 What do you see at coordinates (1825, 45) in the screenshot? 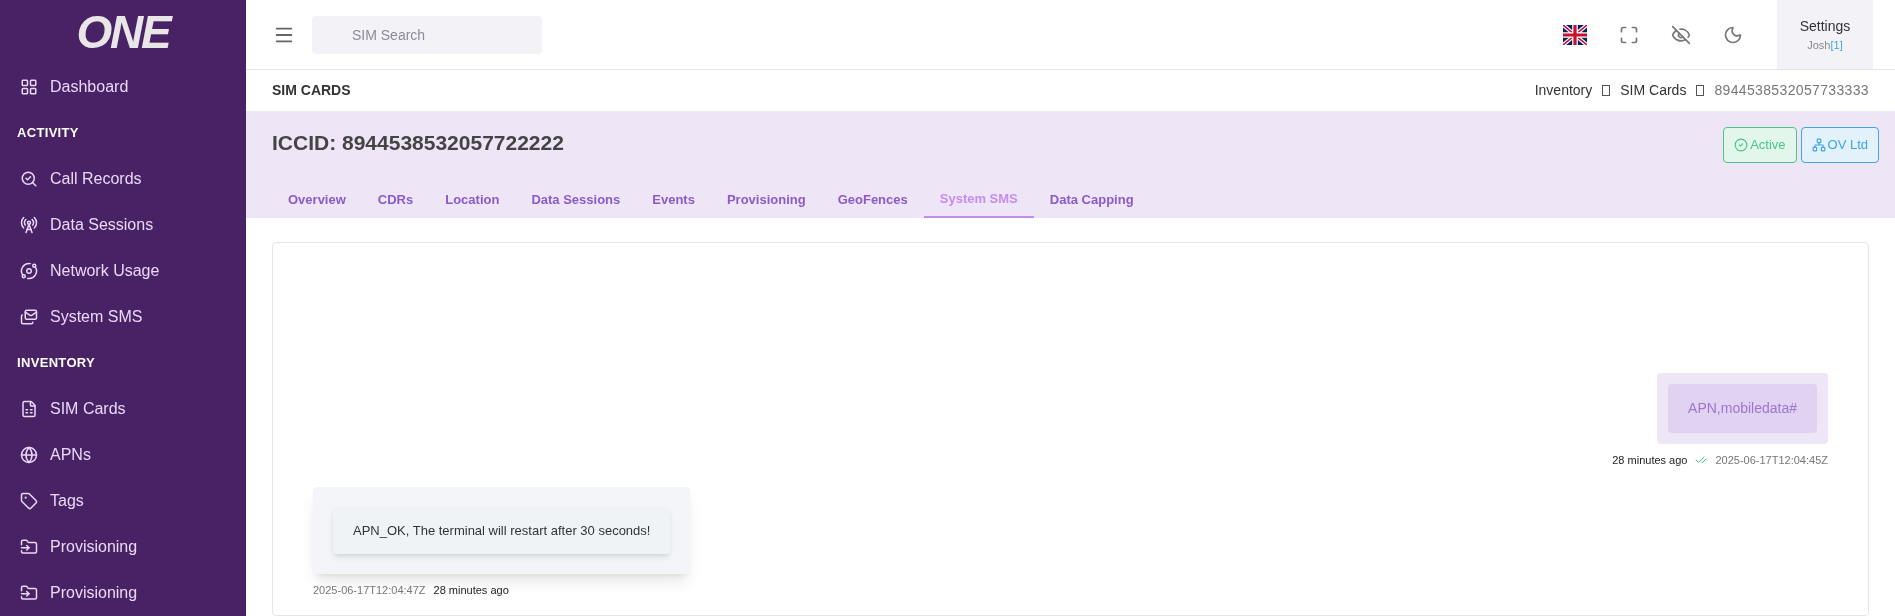
I see `user-name: Josh[1]` at bounding box center [1825, 45].